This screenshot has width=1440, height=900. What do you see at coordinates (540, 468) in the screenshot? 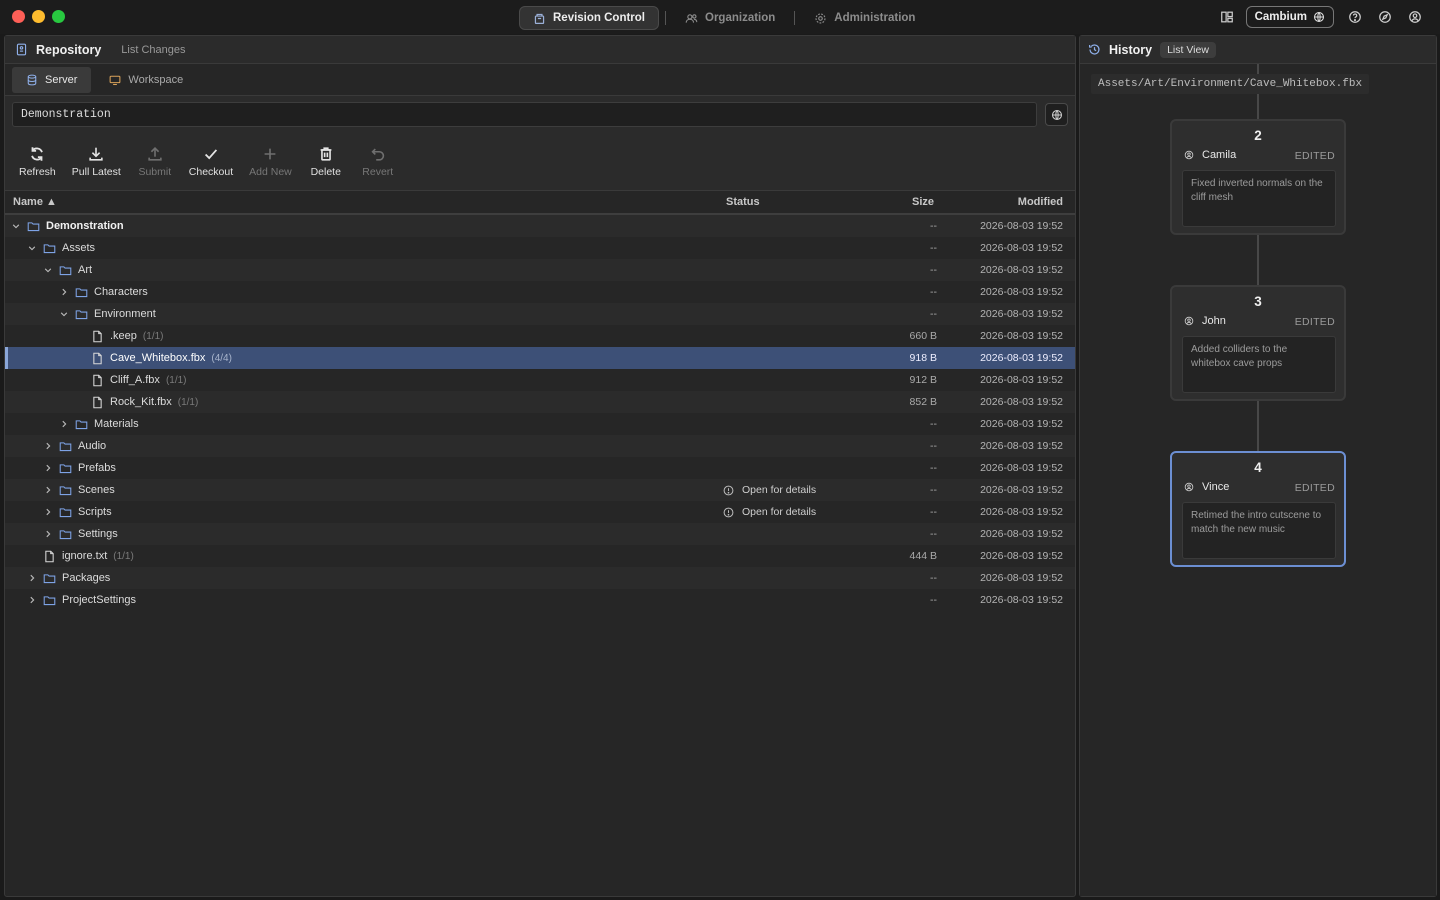
I see `folder-row: Prefabs -- 2026-08-03 19:52` at bounding box center [540, 468].